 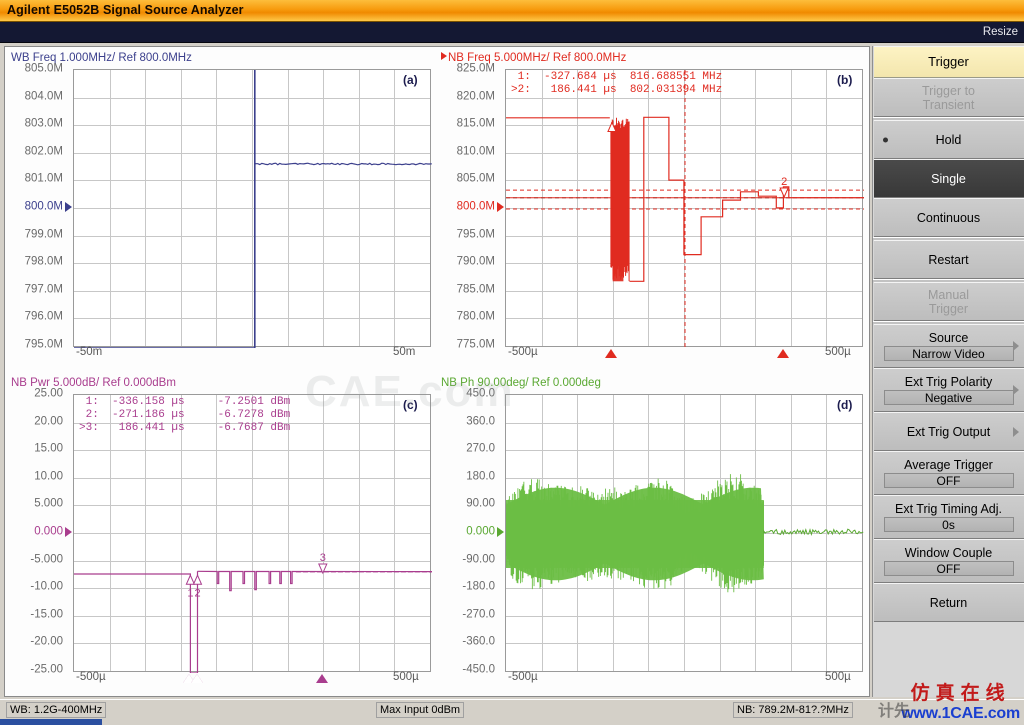 What do you see at coordinates (43, 68) in the screenshot?
I see `y-axis-tick: 805.0M` at bounding box center [43, 68].